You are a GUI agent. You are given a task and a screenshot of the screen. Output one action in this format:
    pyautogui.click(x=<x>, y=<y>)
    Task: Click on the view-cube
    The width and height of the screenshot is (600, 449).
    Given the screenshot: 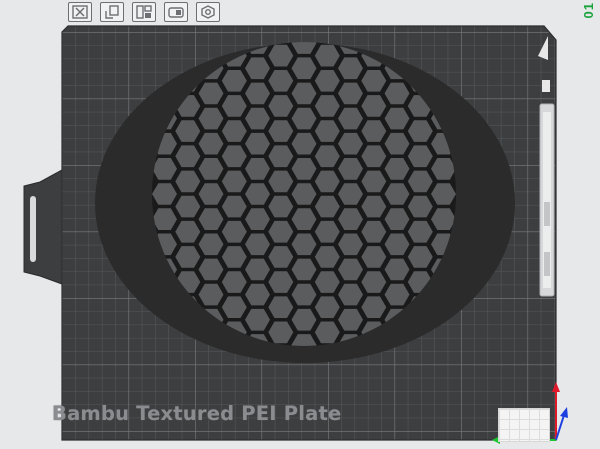 What is the action you would take?
    pyautogui.click(x=524, y=425)
    